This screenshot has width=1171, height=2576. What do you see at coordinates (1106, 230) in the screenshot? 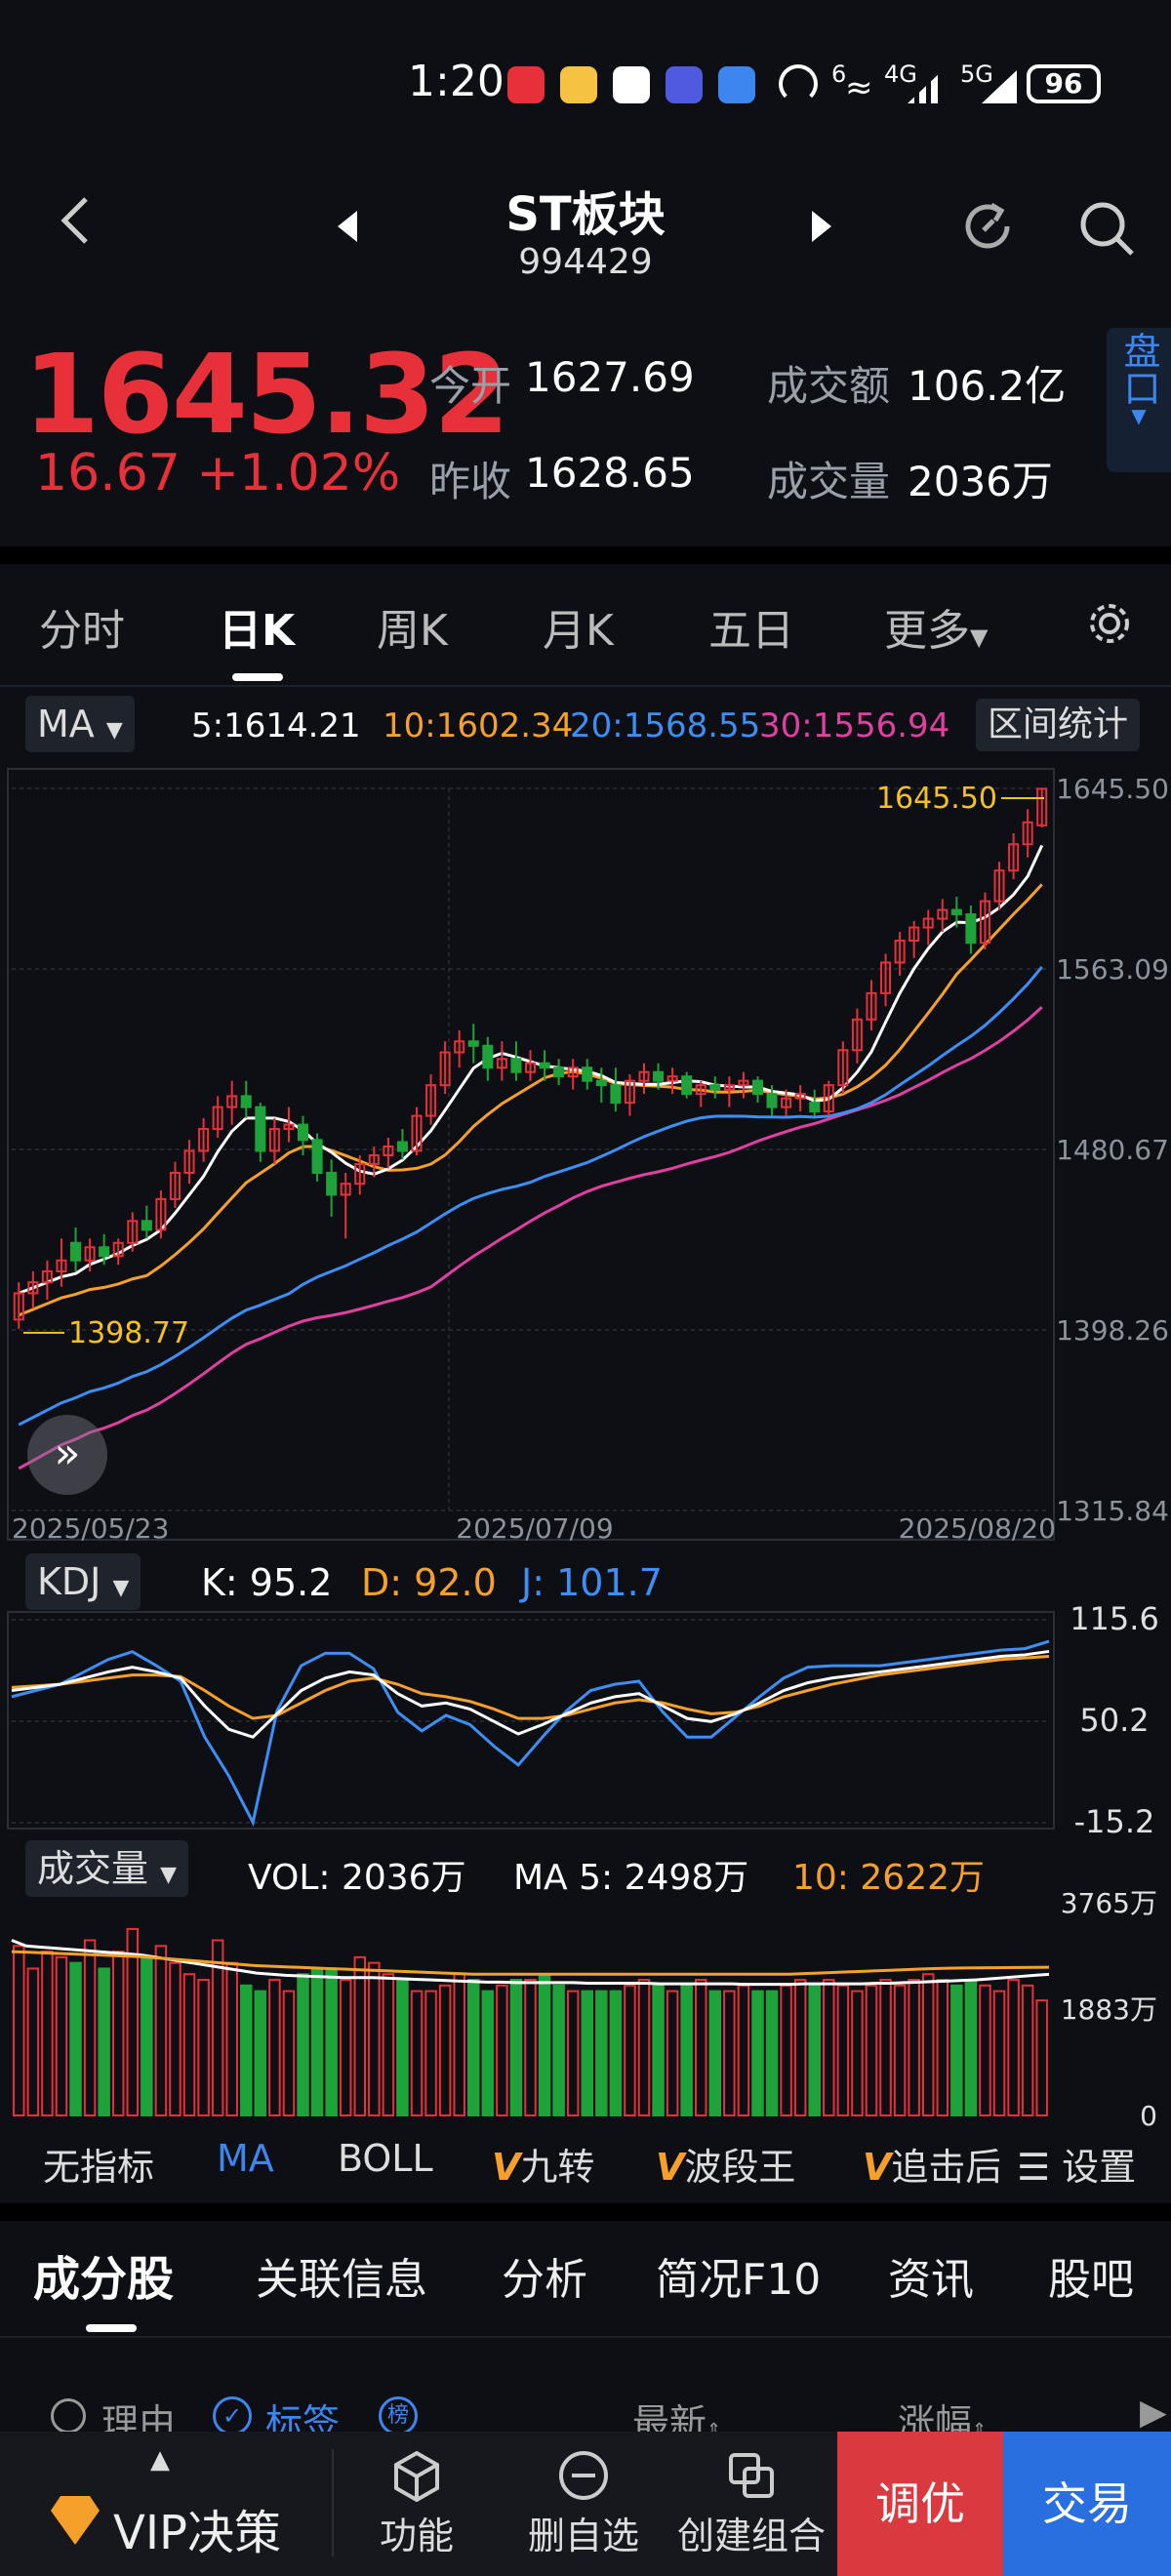
I see `search-icon` at bounding box center [1106, 230].